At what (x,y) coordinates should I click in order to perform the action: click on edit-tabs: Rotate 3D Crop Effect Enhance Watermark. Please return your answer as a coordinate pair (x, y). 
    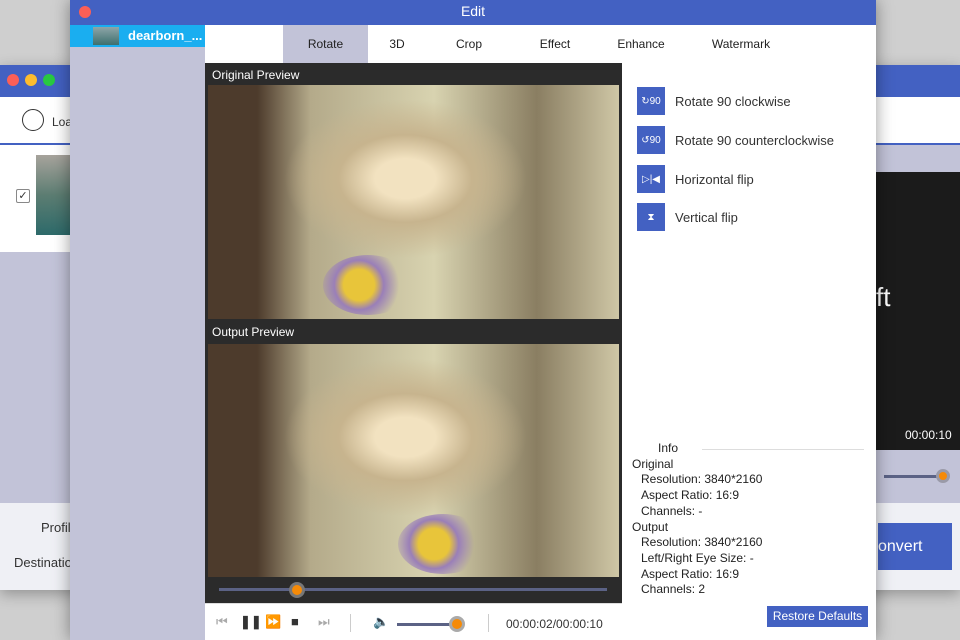
    Looking at the image, I should click on (540, 44).